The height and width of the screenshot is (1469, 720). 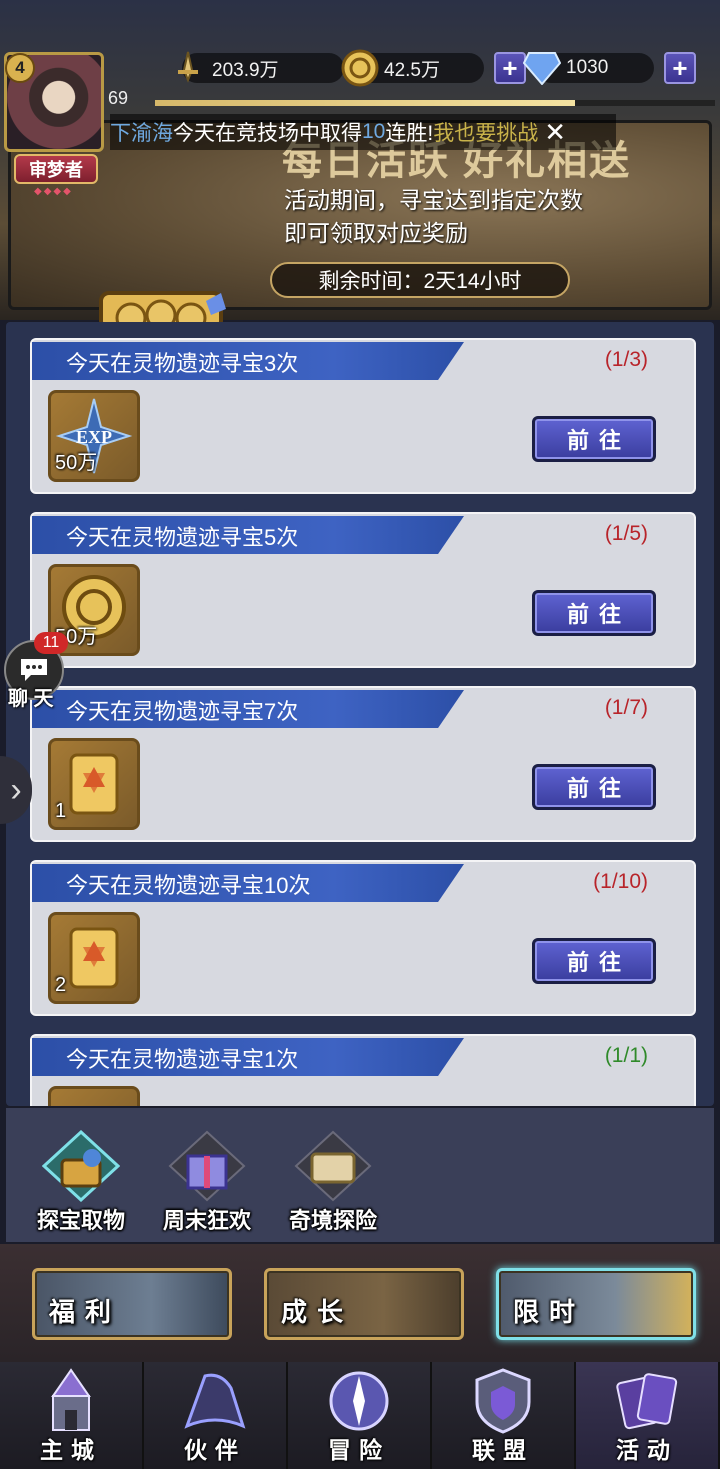 What do you see at coordinates (215, 1450) in the screenshot?
I see `nav-label: 伙伴` at bounding box center [215, 1450].